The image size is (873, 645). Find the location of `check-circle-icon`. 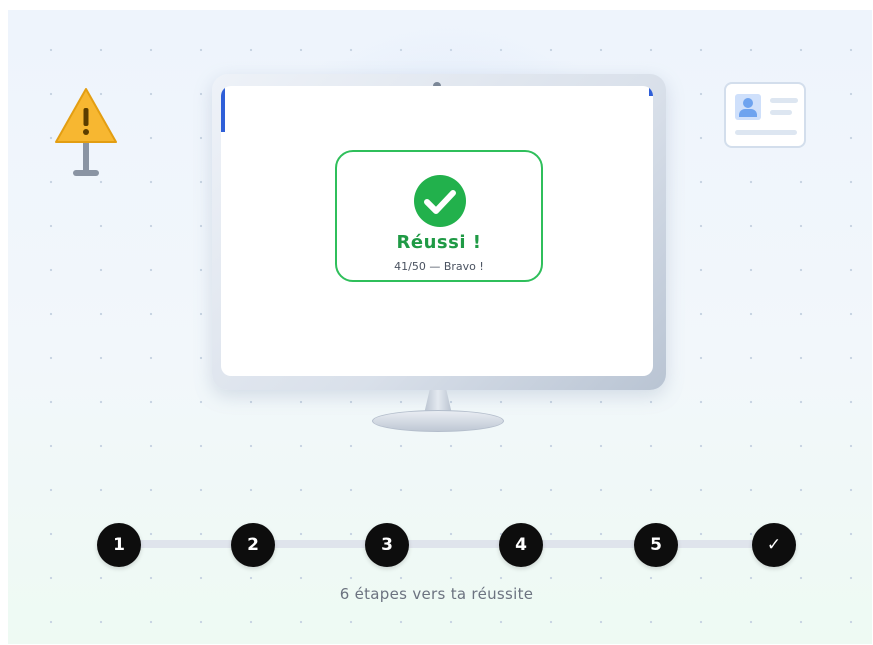

check-circle-icon is located at coordinates (440, 201).